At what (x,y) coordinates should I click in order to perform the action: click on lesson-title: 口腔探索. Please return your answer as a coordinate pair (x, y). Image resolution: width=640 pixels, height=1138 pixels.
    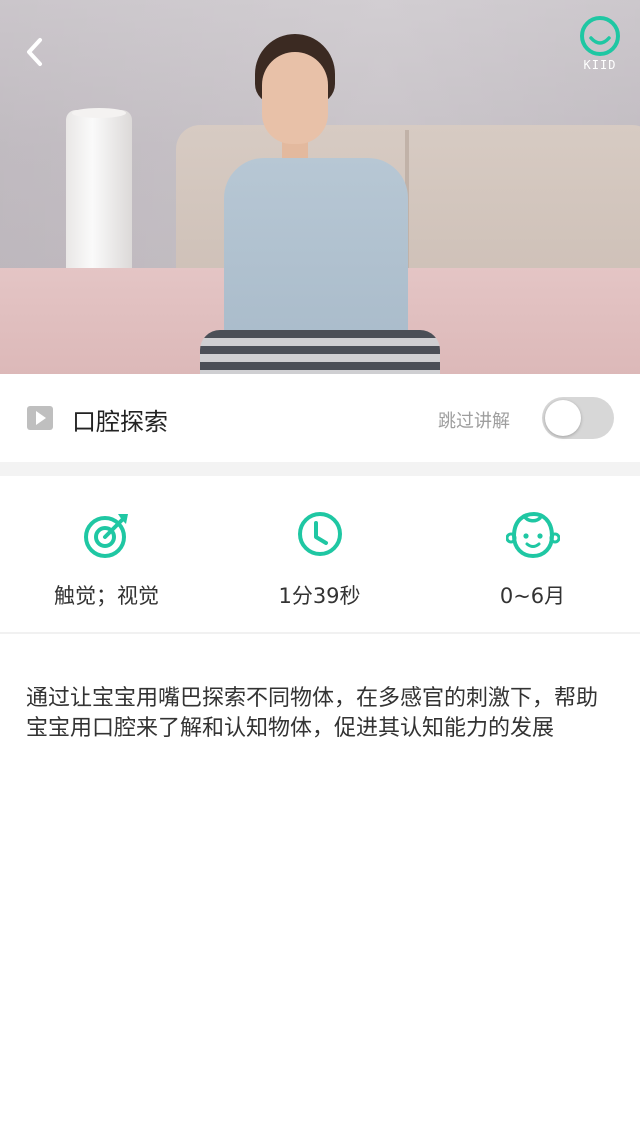
    Looking at the image, I should click on (120, 422).